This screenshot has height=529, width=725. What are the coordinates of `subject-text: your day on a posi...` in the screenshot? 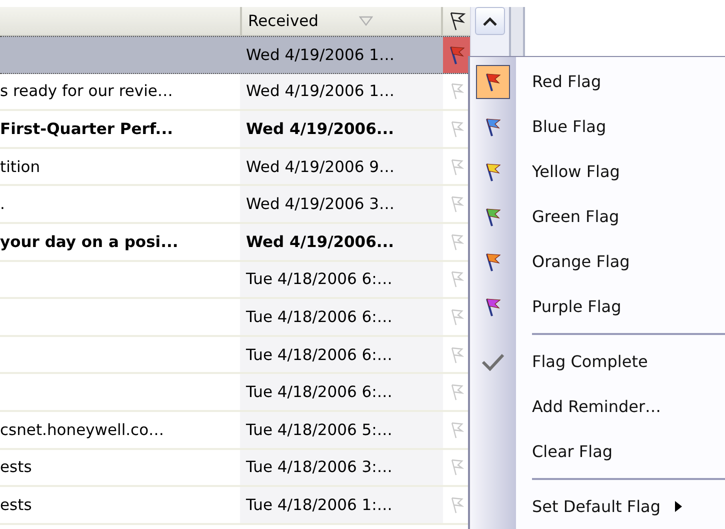 It's located at (89, 241).